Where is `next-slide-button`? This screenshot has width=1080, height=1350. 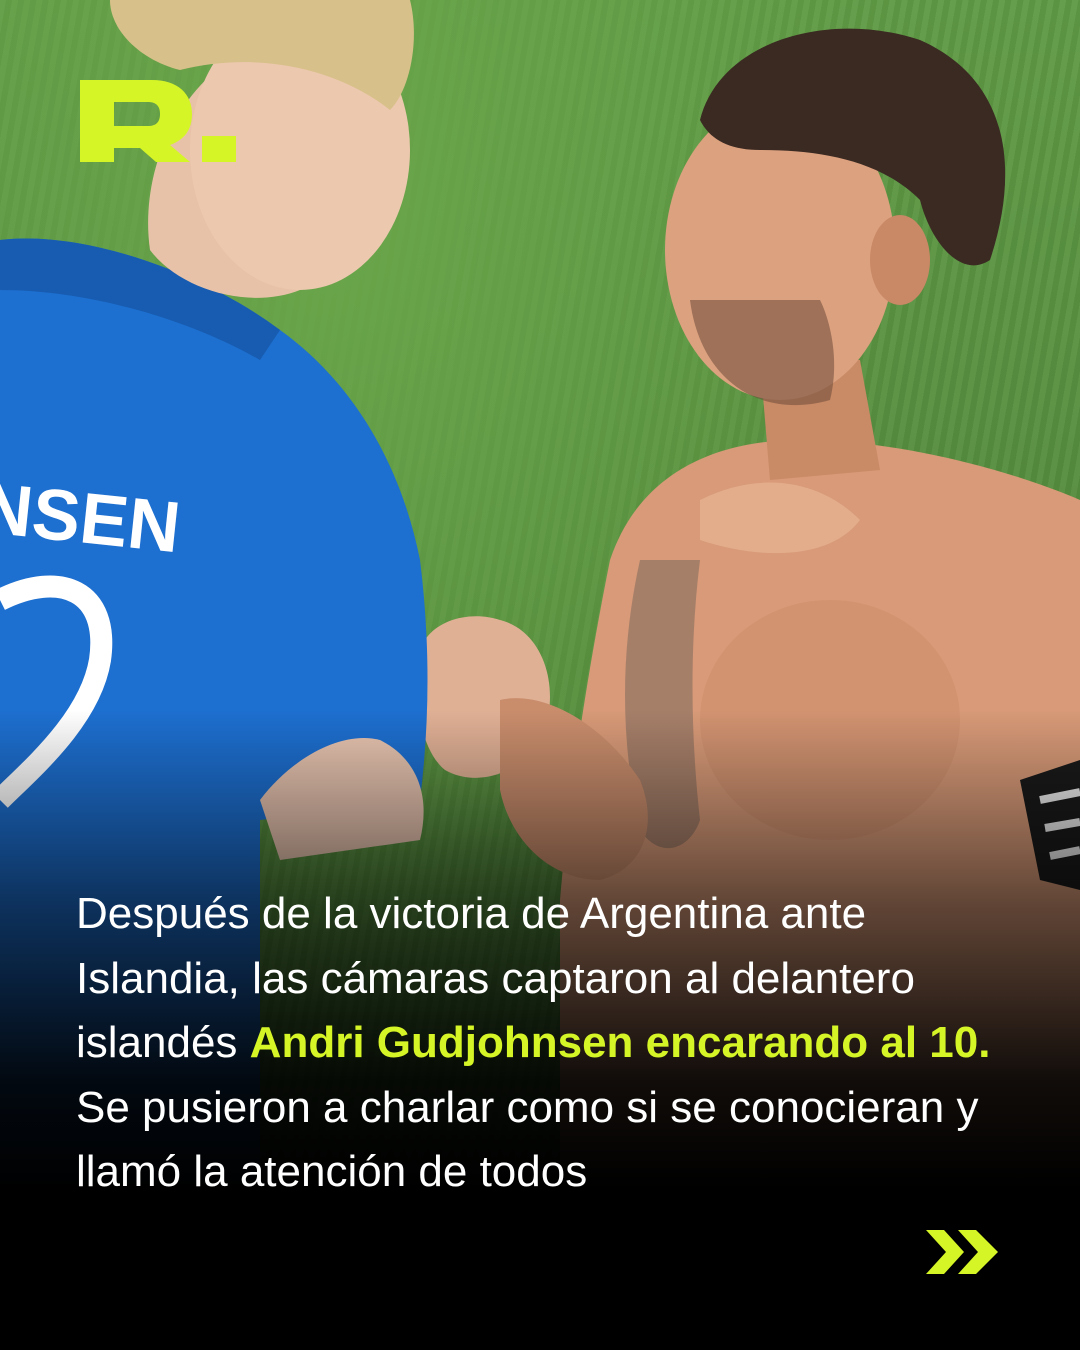 next-slide-button is located at coordinates (964, 1252).